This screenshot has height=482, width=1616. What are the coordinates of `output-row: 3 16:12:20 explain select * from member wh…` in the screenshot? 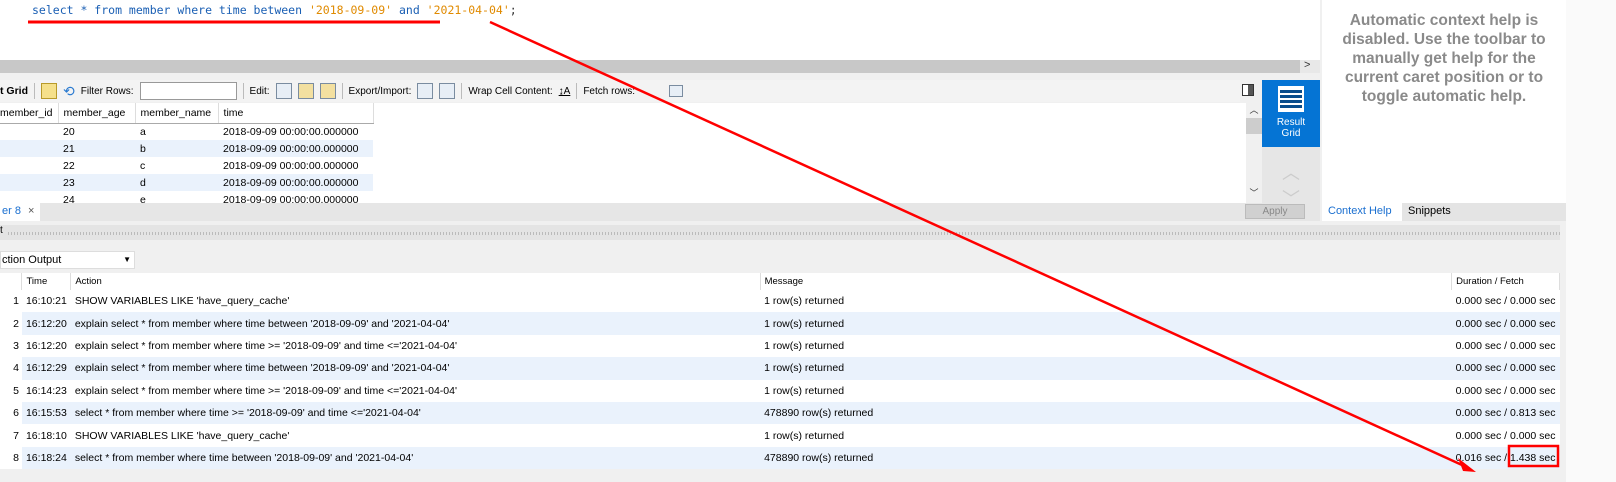 It's located at (780, 346).